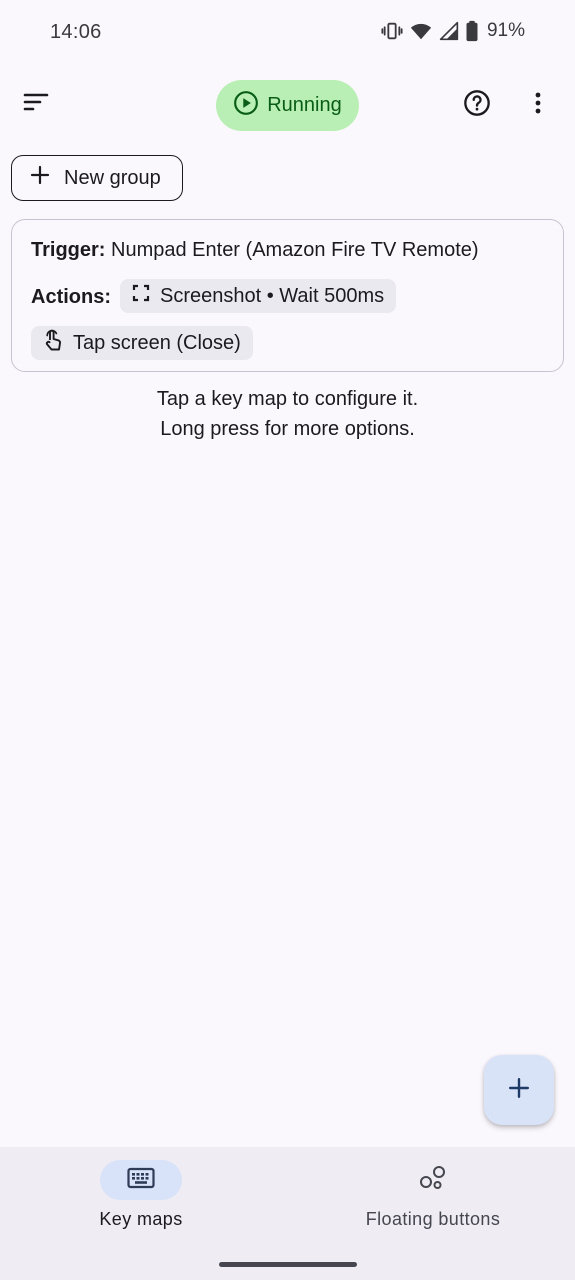 The image size is (575, 1280). I want to click on action-chip-screenshot: Screenshot • Wait 500ms, so click(258, 296).